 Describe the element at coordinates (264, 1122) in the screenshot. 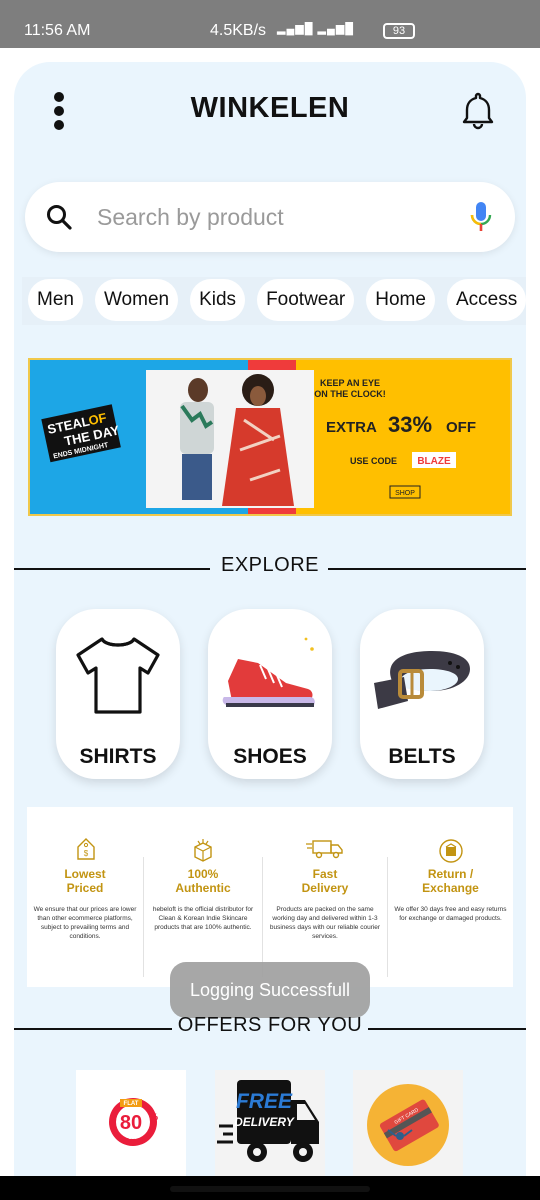

I see `offer-delivery: DELIVERY` at that location.